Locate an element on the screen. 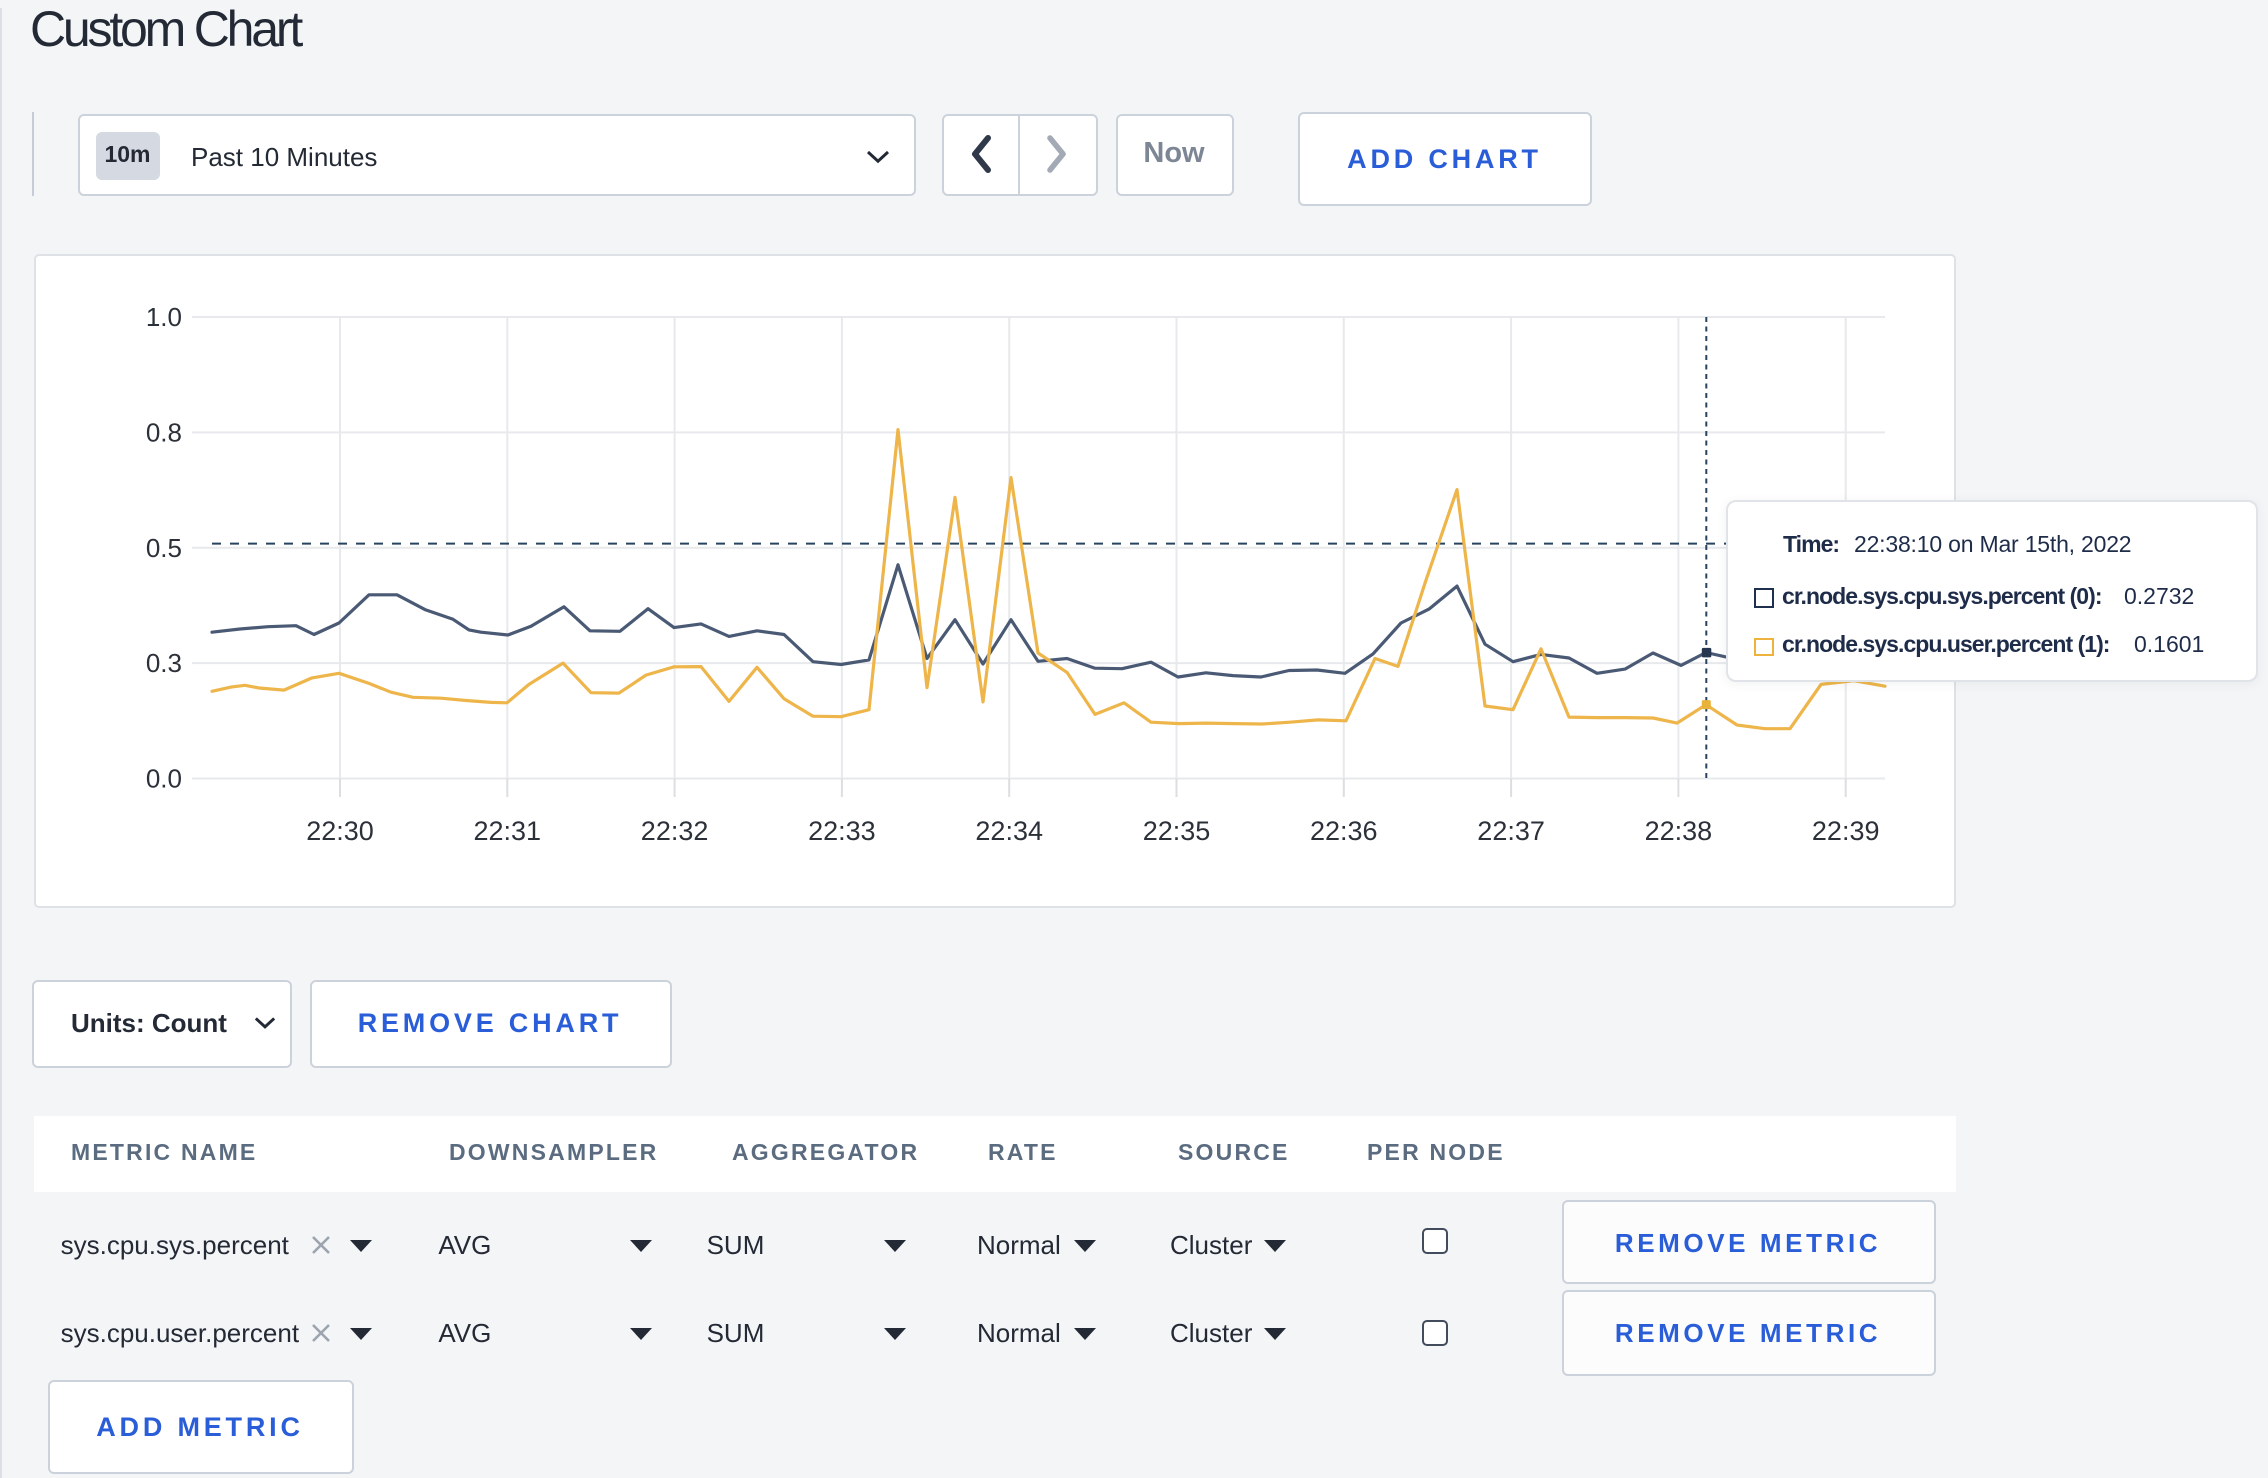  svg-text: 22:35 is located at coordinates (1176, 830).